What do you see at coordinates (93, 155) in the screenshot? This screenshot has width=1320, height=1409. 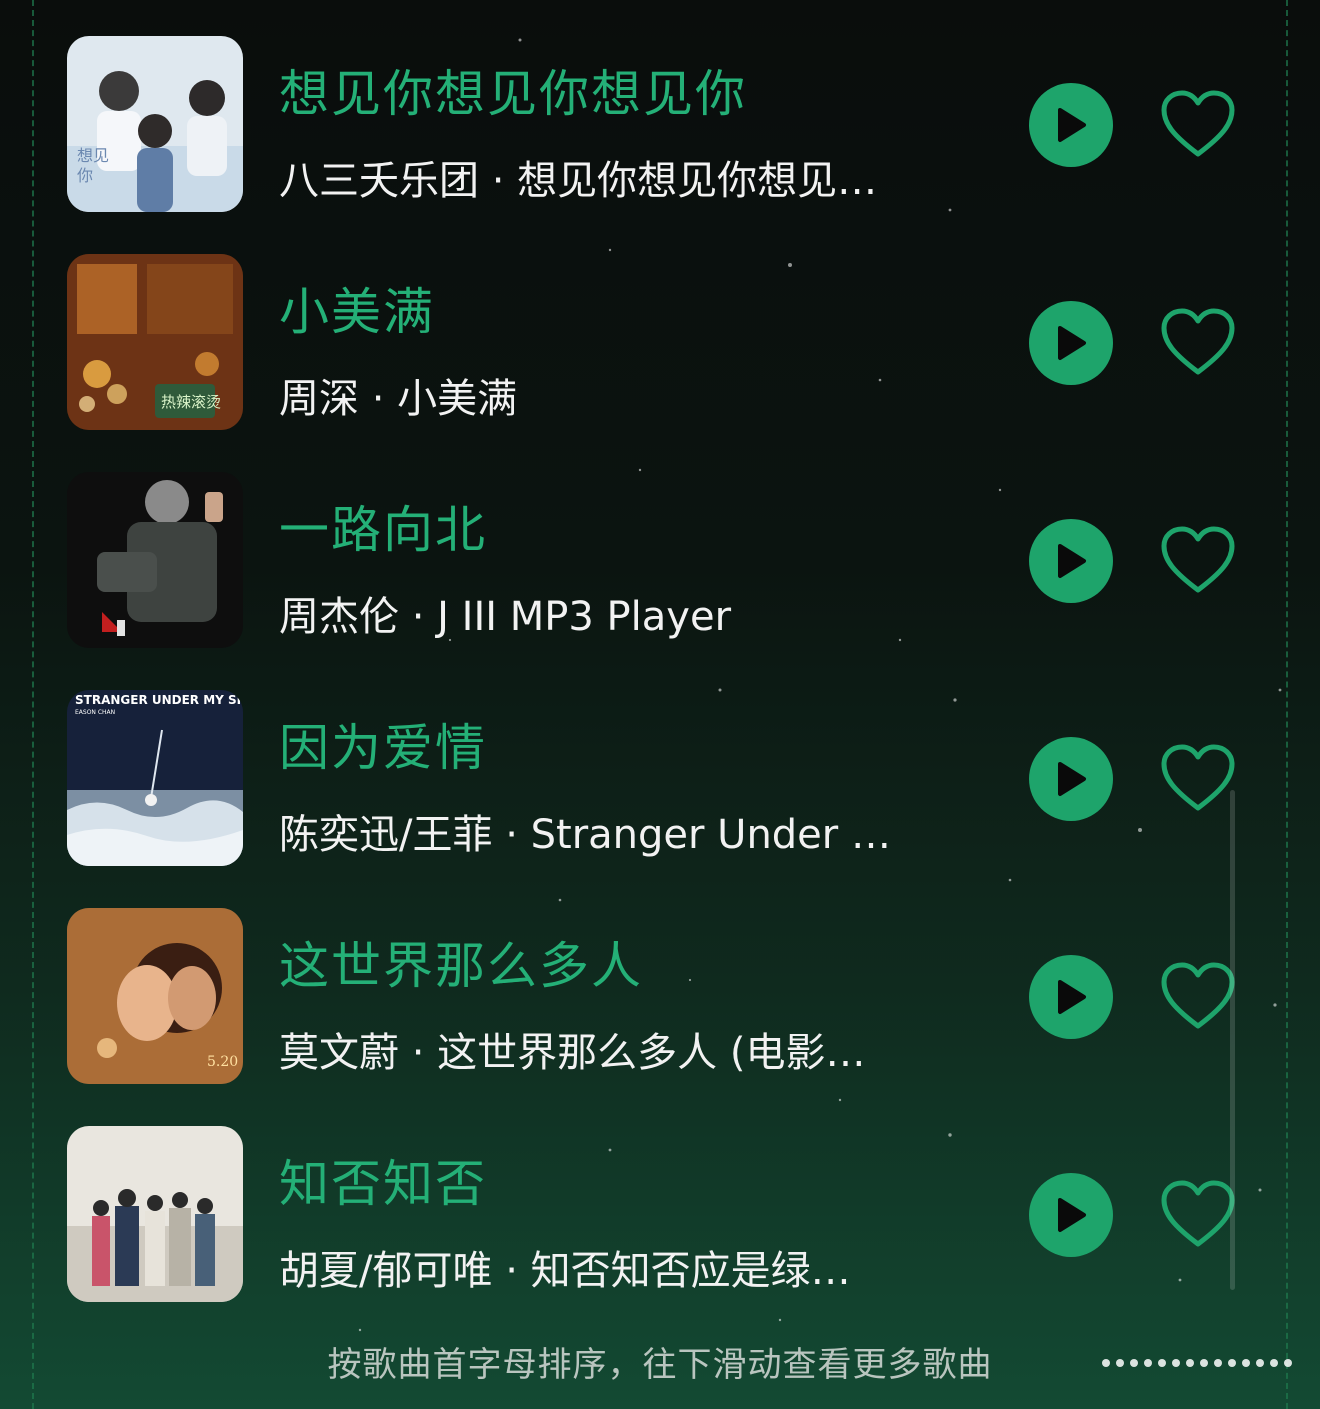 I see `svg-text: 想见` at bounding box center [93, 155].